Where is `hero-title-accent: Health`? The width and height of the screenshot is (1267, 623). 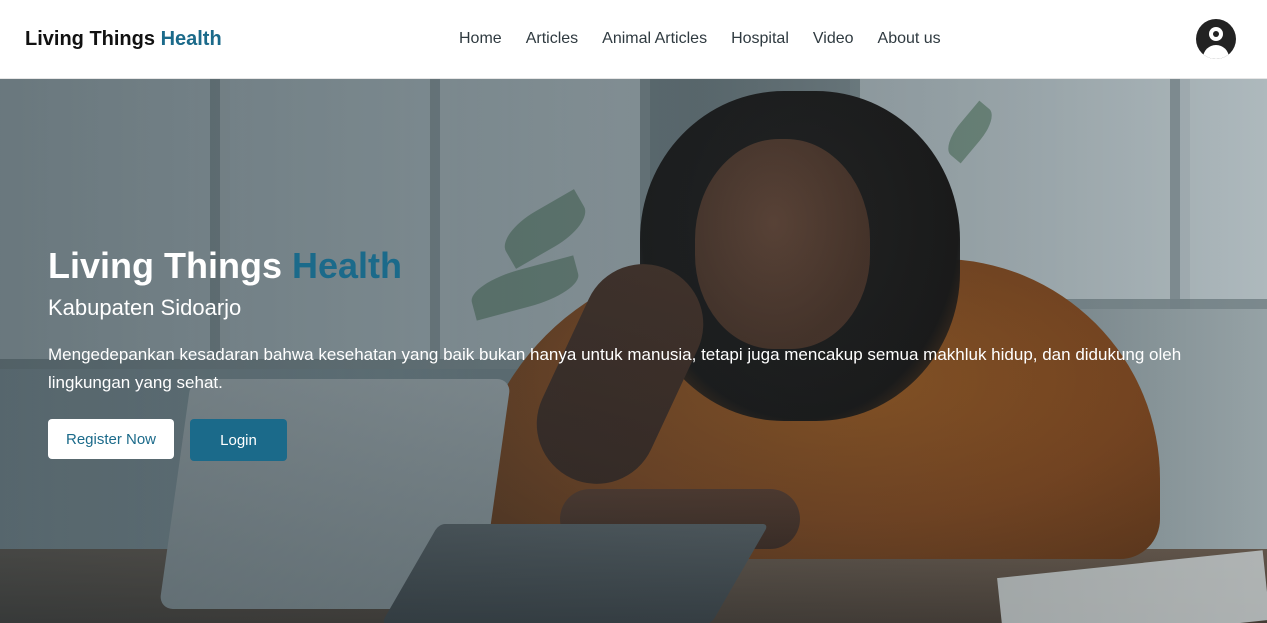 hero-title-accent: Health is located at coordinates (347, 265).